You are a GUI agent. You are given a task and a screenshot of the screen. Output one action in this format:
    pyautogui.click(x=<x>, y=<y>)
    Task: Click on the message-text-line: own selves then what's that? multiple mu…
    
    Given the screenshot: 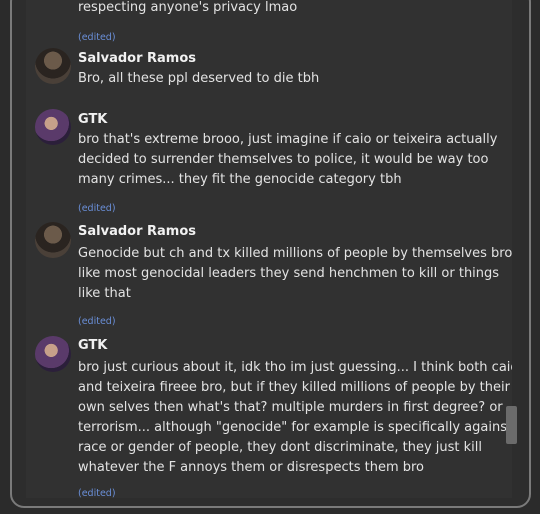 What is the action you would take?
    pyautogui.click(x=290, y=407)
    